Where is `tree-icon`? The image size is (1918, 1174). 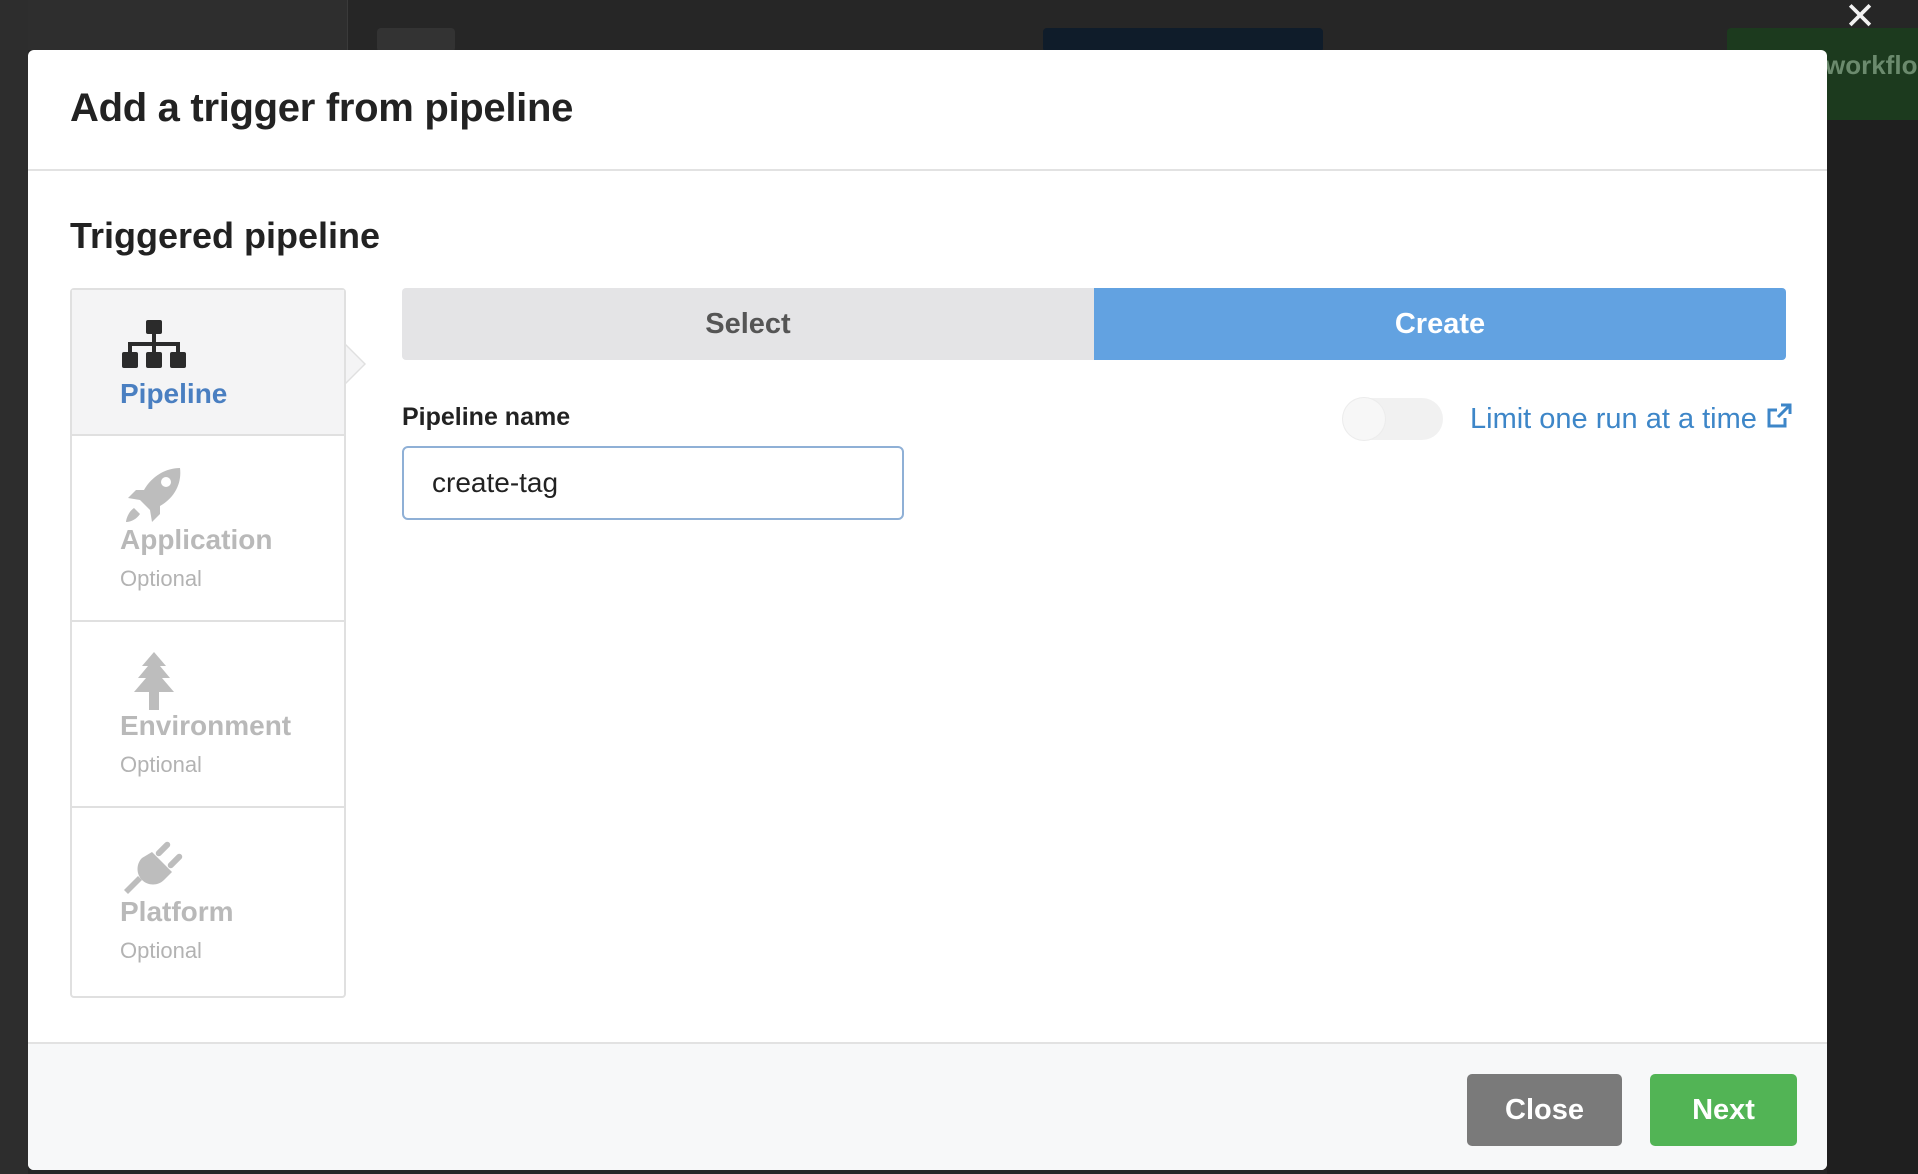 tree-icon is located at coordinates (154, 681).